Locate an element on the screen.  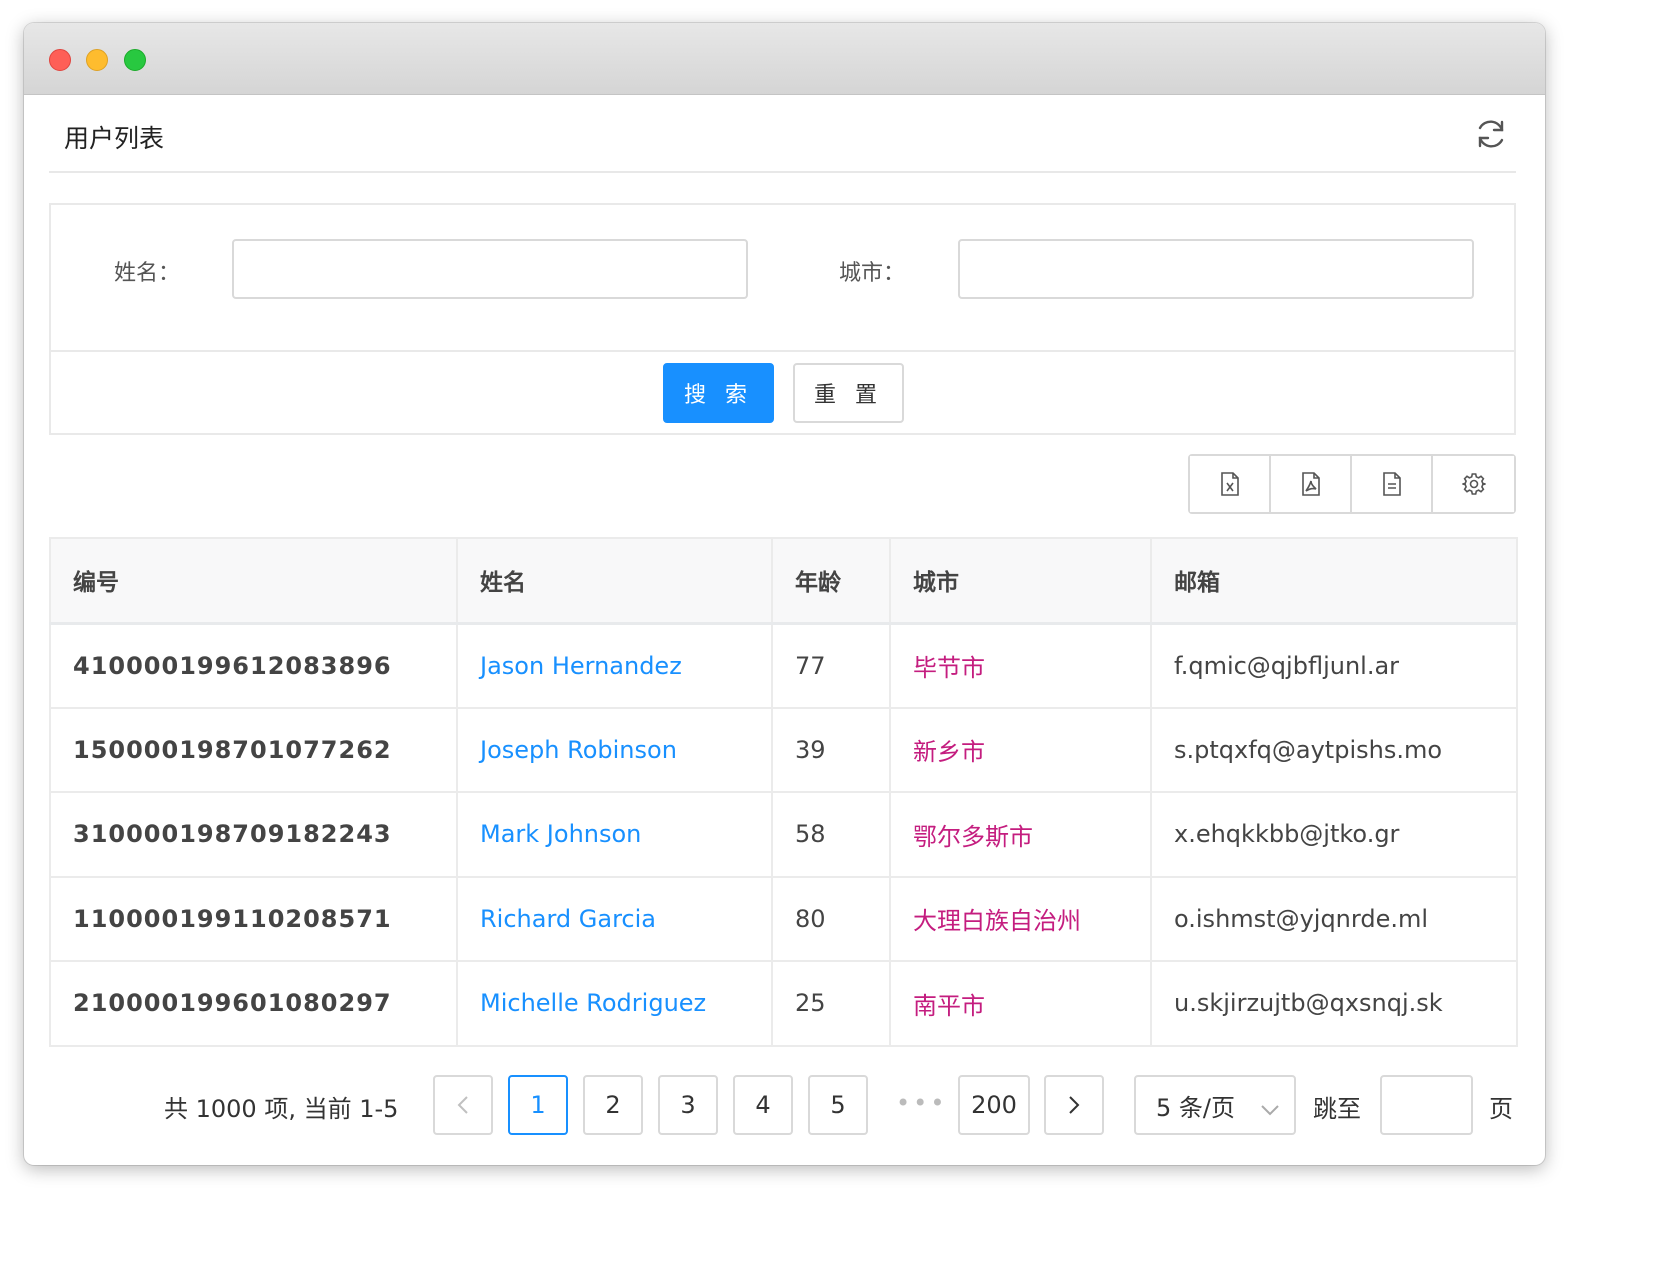
pagination-ellipsis: ••• is located at coordinates (921, 1103).